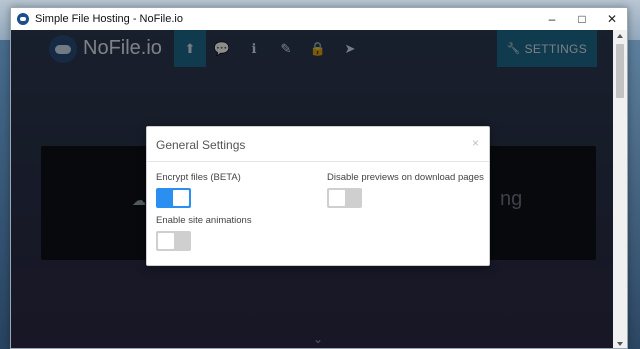 This screenshot has height=349, width=640. What do you see at coordinates (405, 177) in the screenshot?
I see `setting-label: Disable previews on download pages` at bounding box center [405, 177].